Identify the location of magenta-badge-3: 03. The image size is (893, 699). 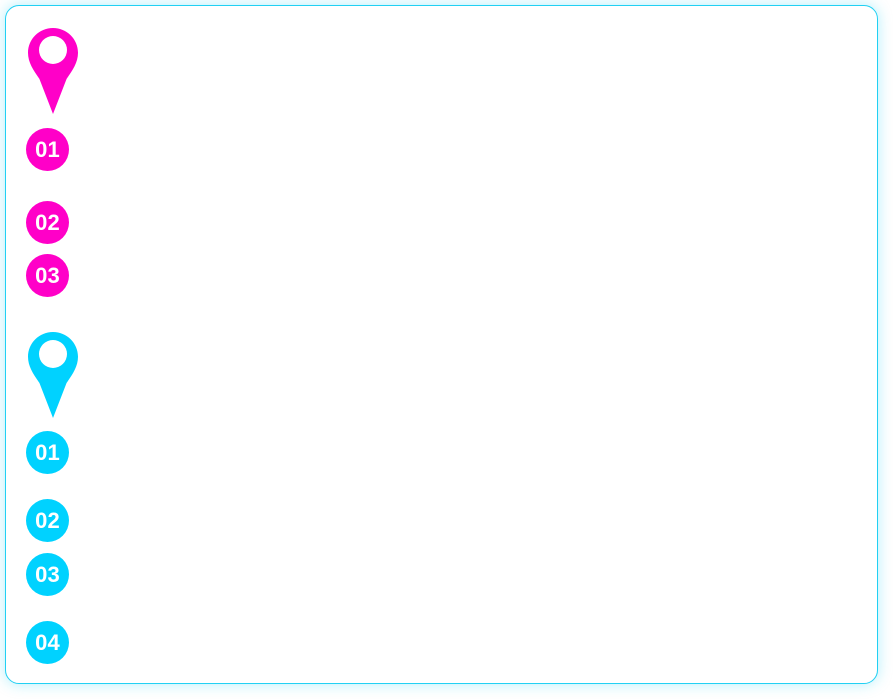
(47, 275).